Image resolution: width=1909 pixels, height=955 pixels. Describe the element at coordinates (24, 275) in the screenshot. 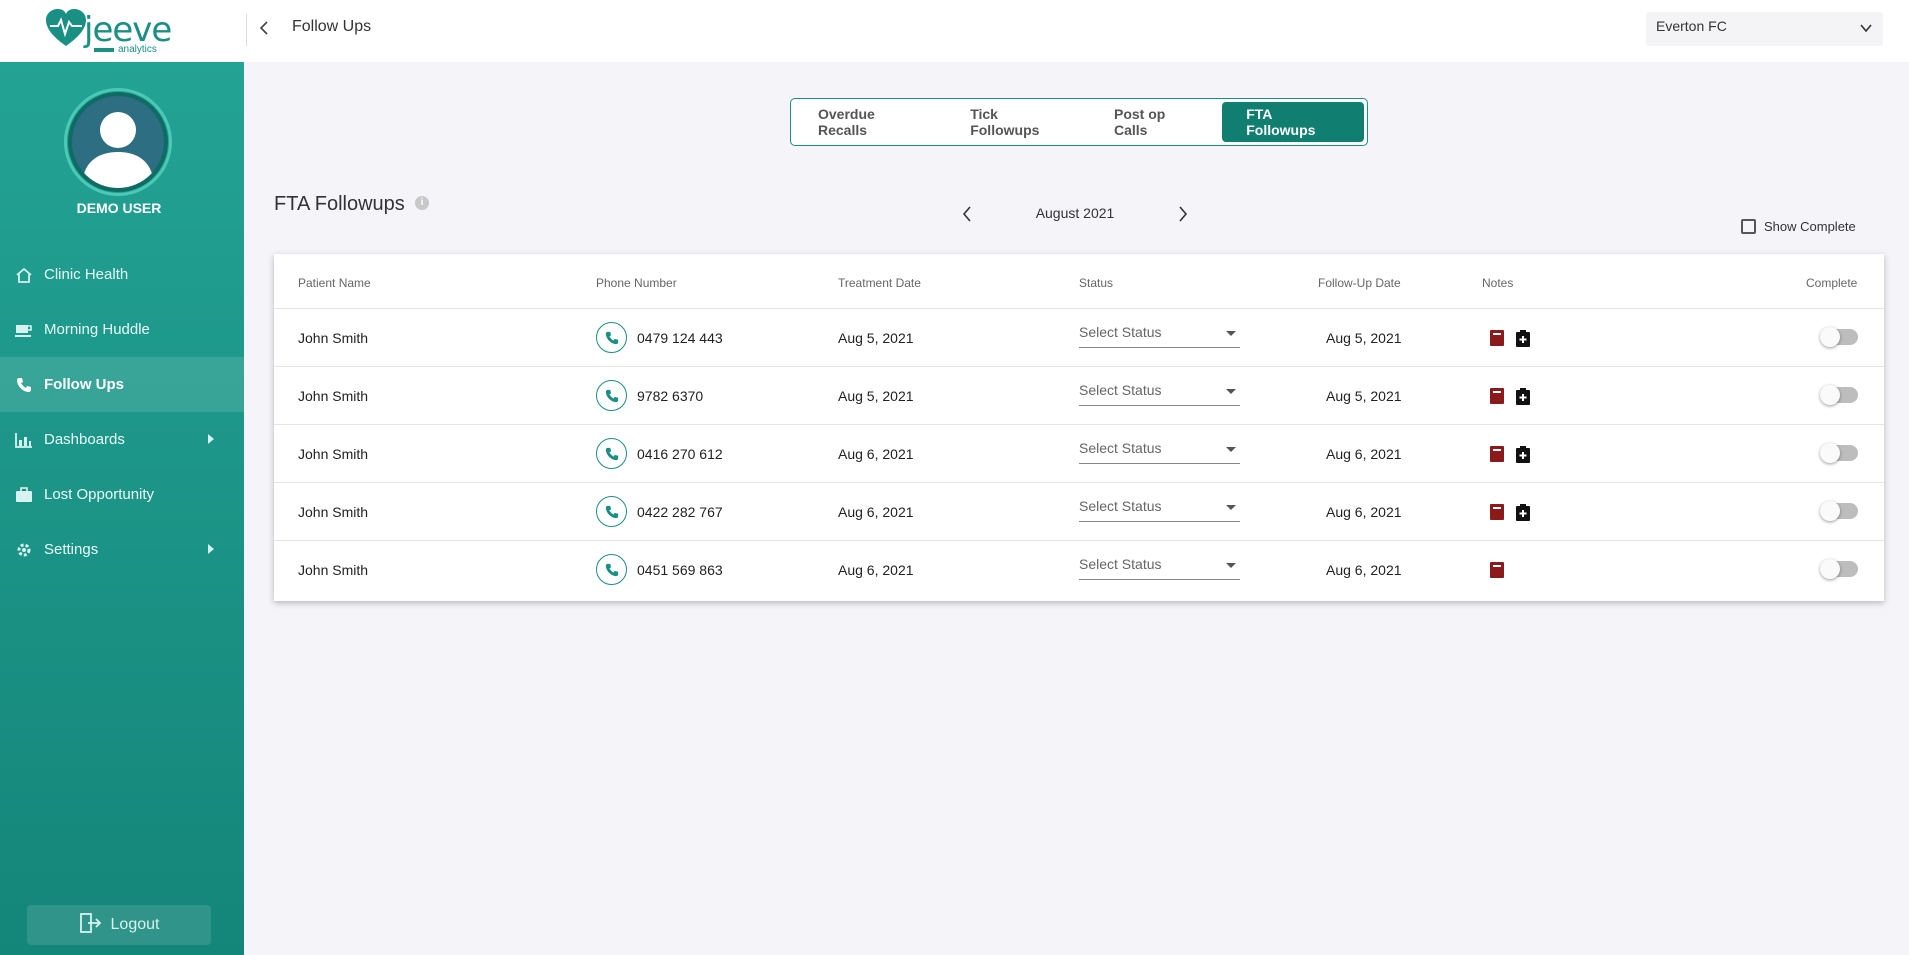

I see `home-icon` at that location.